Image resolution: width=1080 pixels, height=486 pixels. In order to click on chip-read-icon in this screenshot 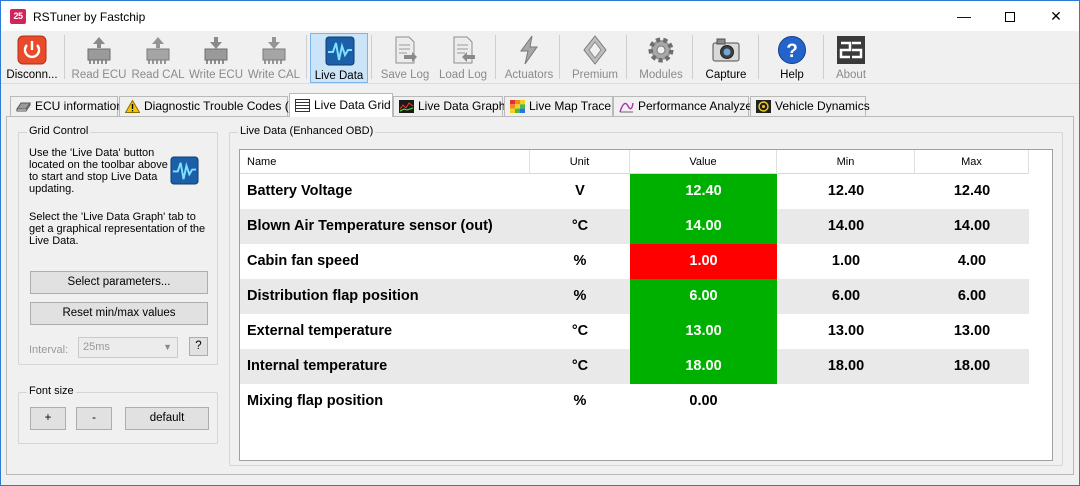, I will do `click(99, 50)`.